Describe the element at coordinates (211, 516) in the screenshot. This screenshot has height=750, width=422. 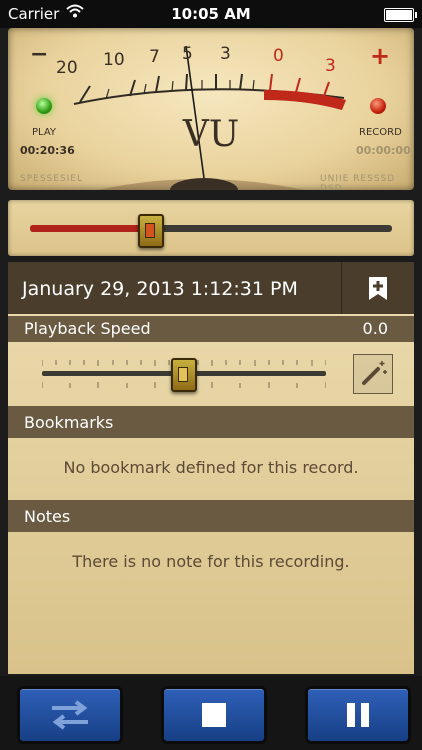
I see `notes-section-header: Notes` at that location.